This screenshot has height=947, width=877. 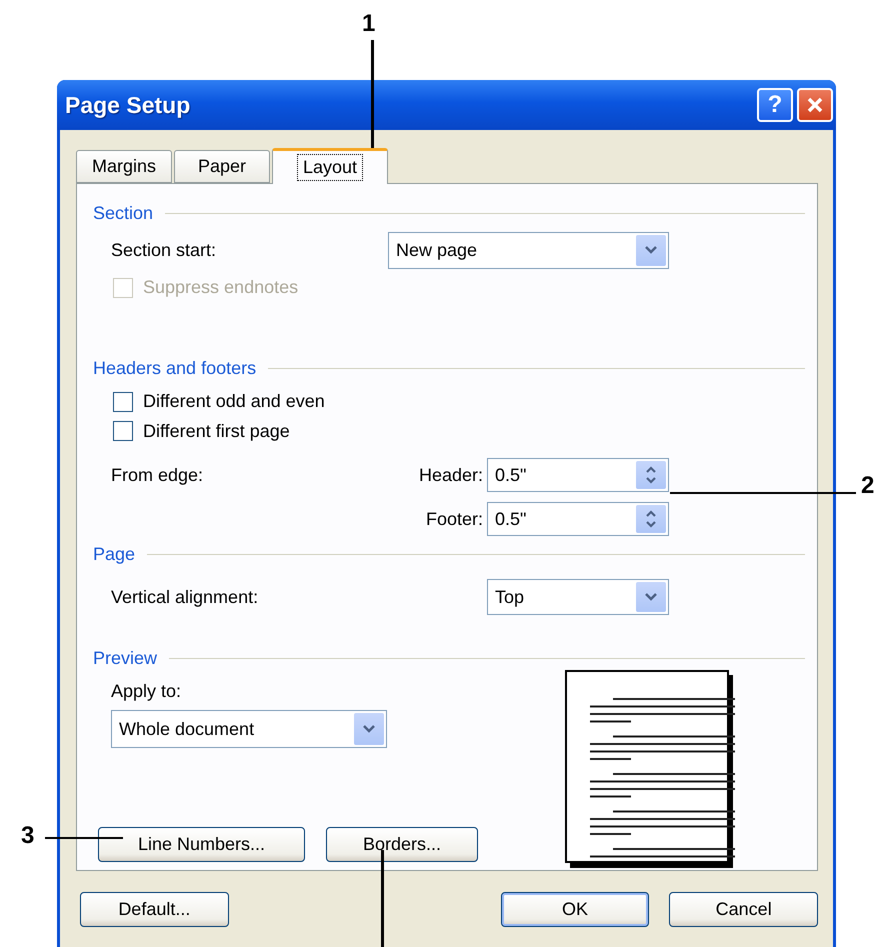 I want to click on tab: Margins, so click(x=124, y=166).